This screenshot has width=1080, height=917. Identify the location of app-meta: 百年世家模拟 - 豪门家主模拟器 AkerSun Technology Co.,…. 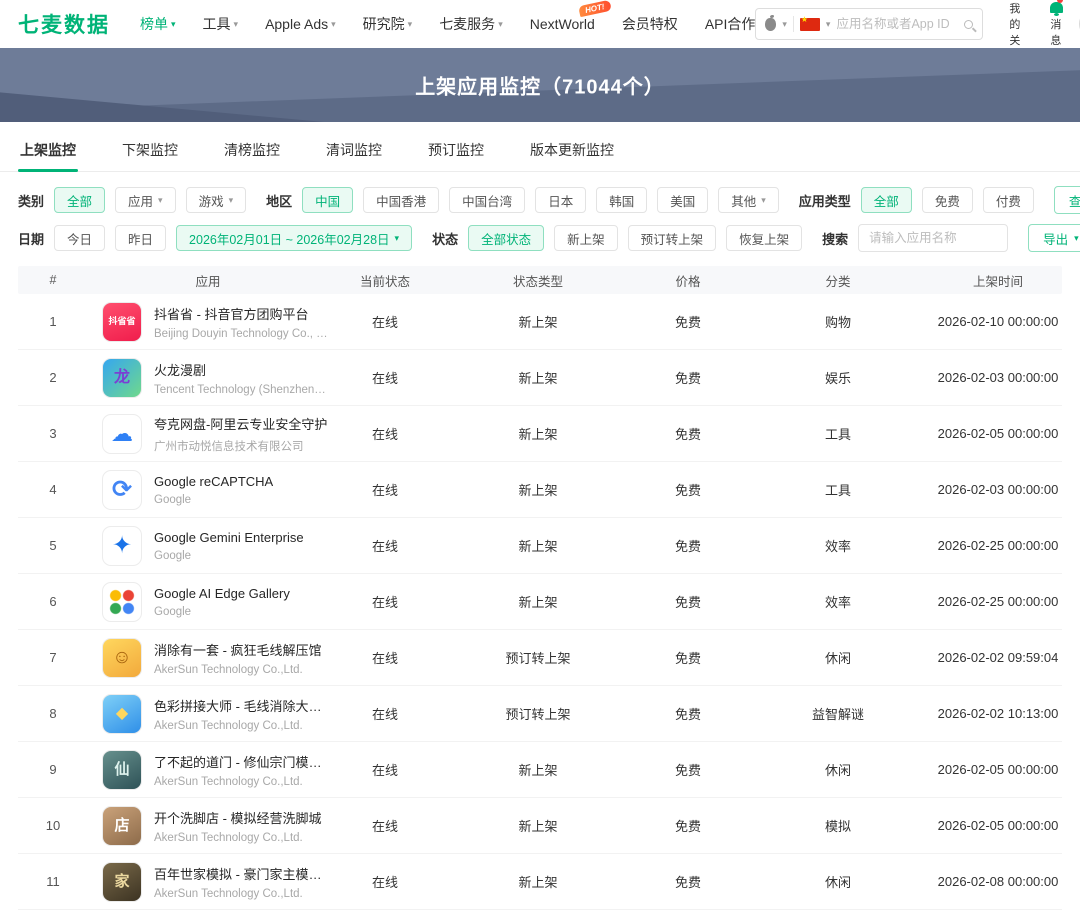
(241, 882).